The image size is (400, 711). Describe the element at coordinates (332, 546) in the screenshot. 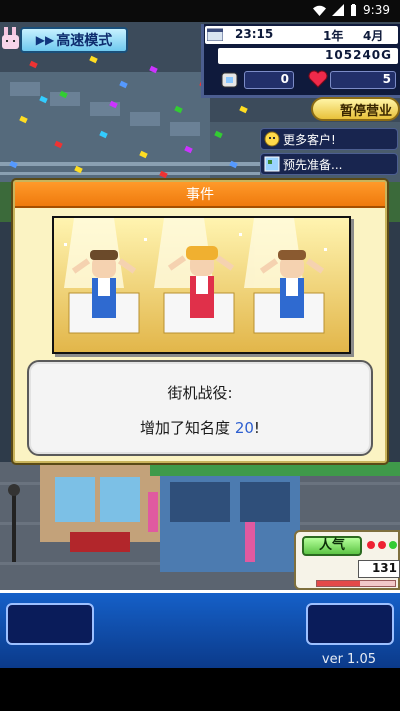

I see `popularity-label: 人气` at that location.